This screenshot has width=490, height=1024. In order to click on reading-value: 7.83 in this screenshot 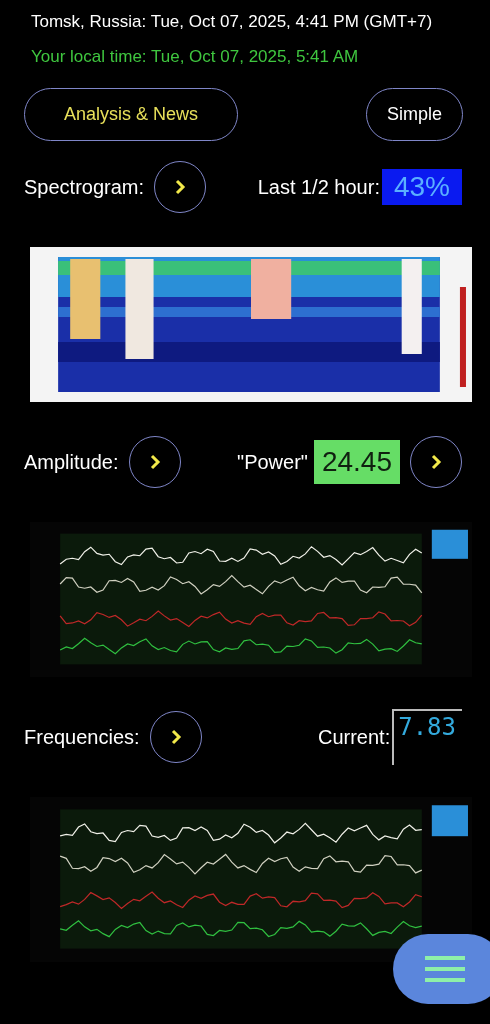, I will do `click(427, 737)`.